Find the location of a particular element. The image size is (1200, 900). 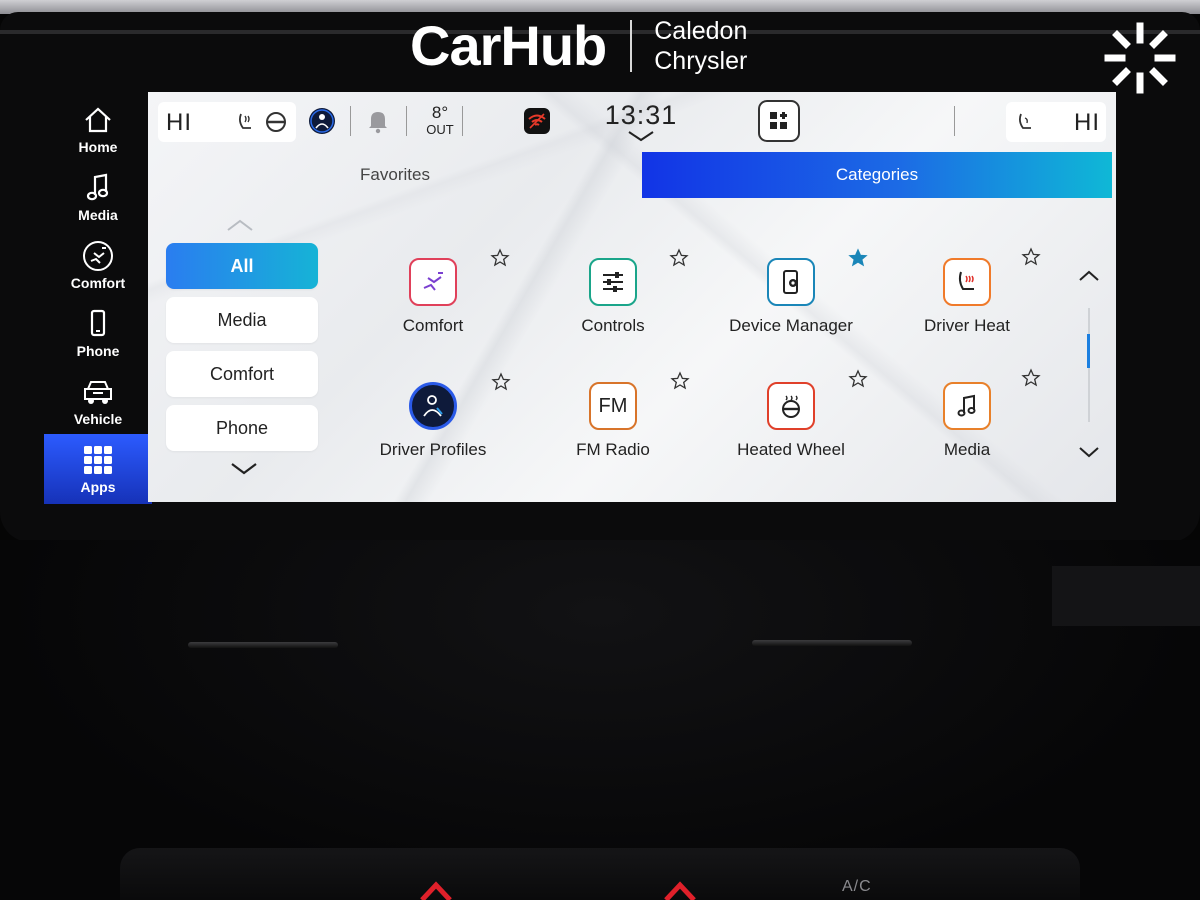

scrollbar-thumb is located at coordinates (1088, 351).